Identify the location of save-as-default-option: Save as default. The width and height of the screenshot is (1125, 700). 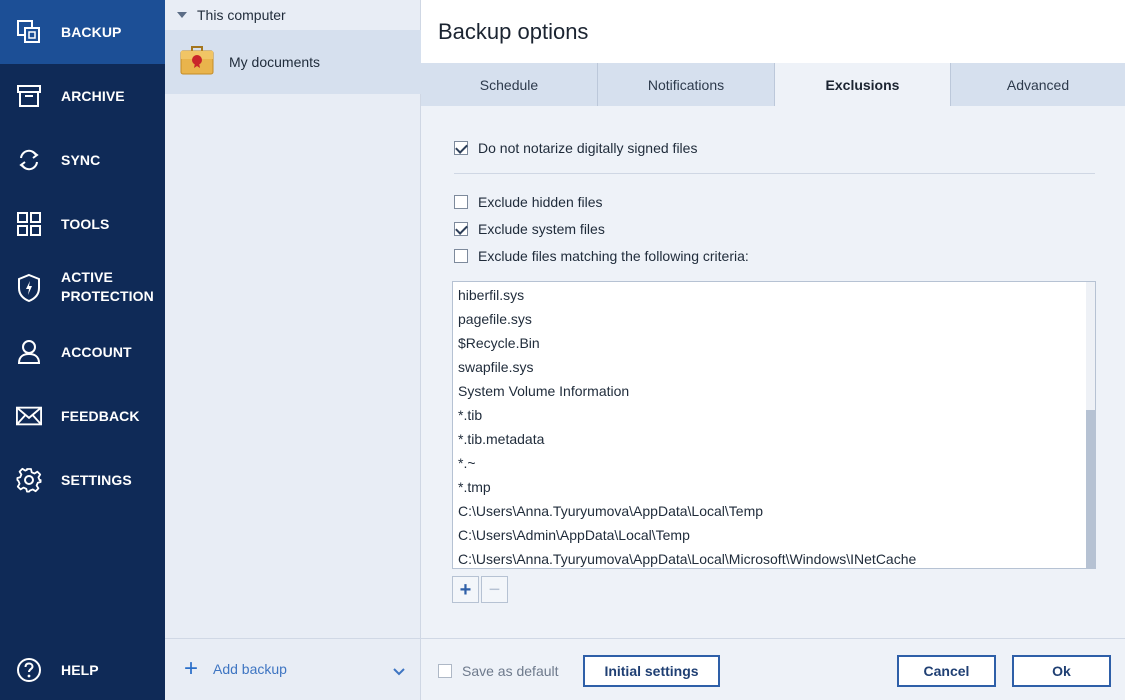
(498, 671).